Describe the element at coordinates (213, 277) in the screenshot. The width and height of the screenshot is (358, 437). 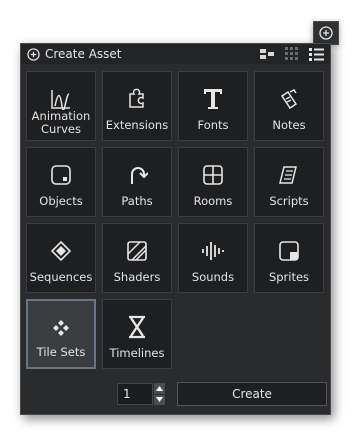
I see `asset-label: Sounds` at that location.